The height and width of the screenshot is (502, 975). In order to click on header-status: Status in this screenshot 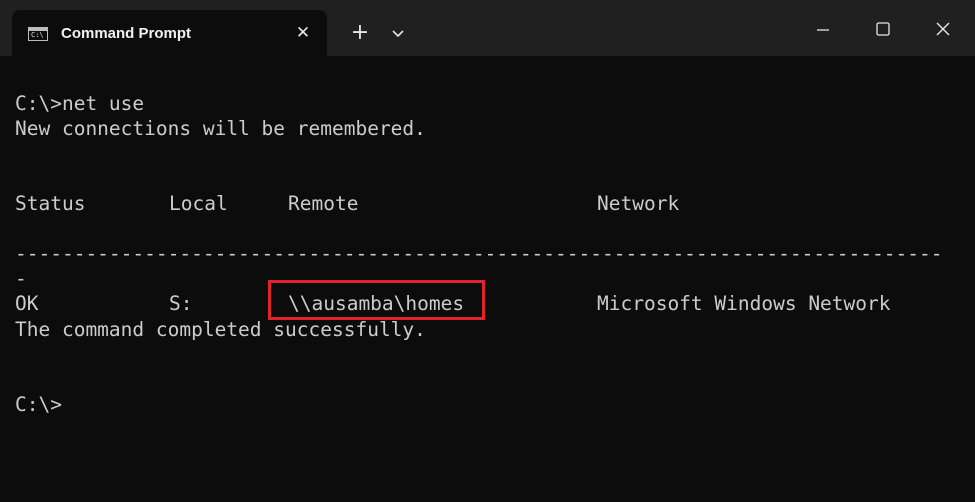, I will do `click(50, 203)`.